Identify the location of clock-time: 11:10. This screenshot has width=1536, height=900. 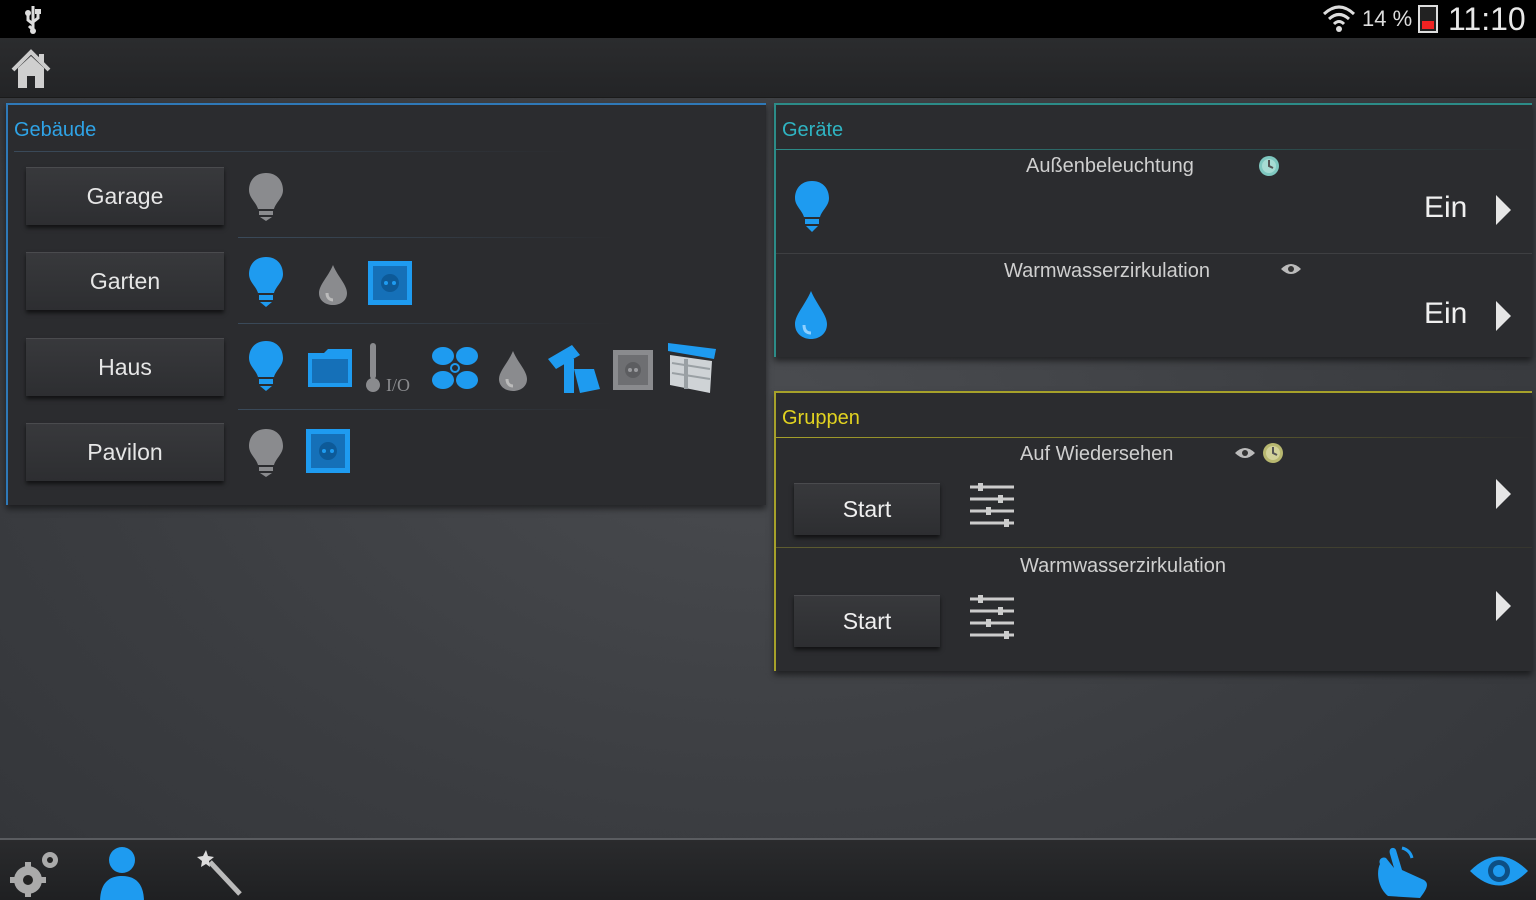
(1487, 19).